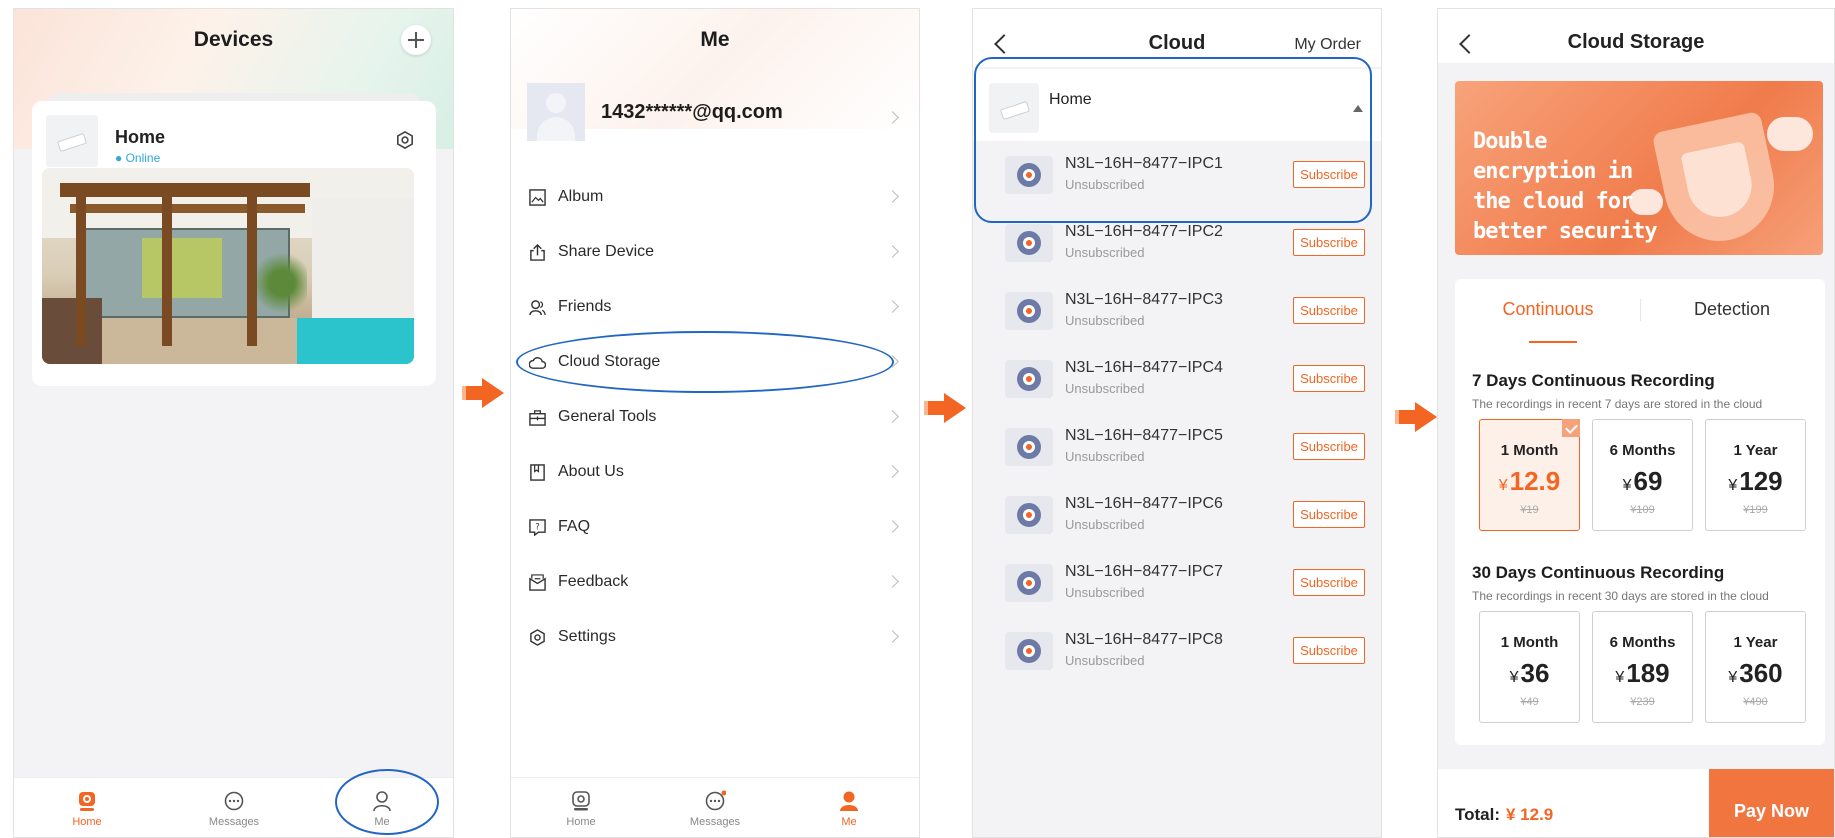  I want to click on plan-price: ¥36, so click(1529, 673).